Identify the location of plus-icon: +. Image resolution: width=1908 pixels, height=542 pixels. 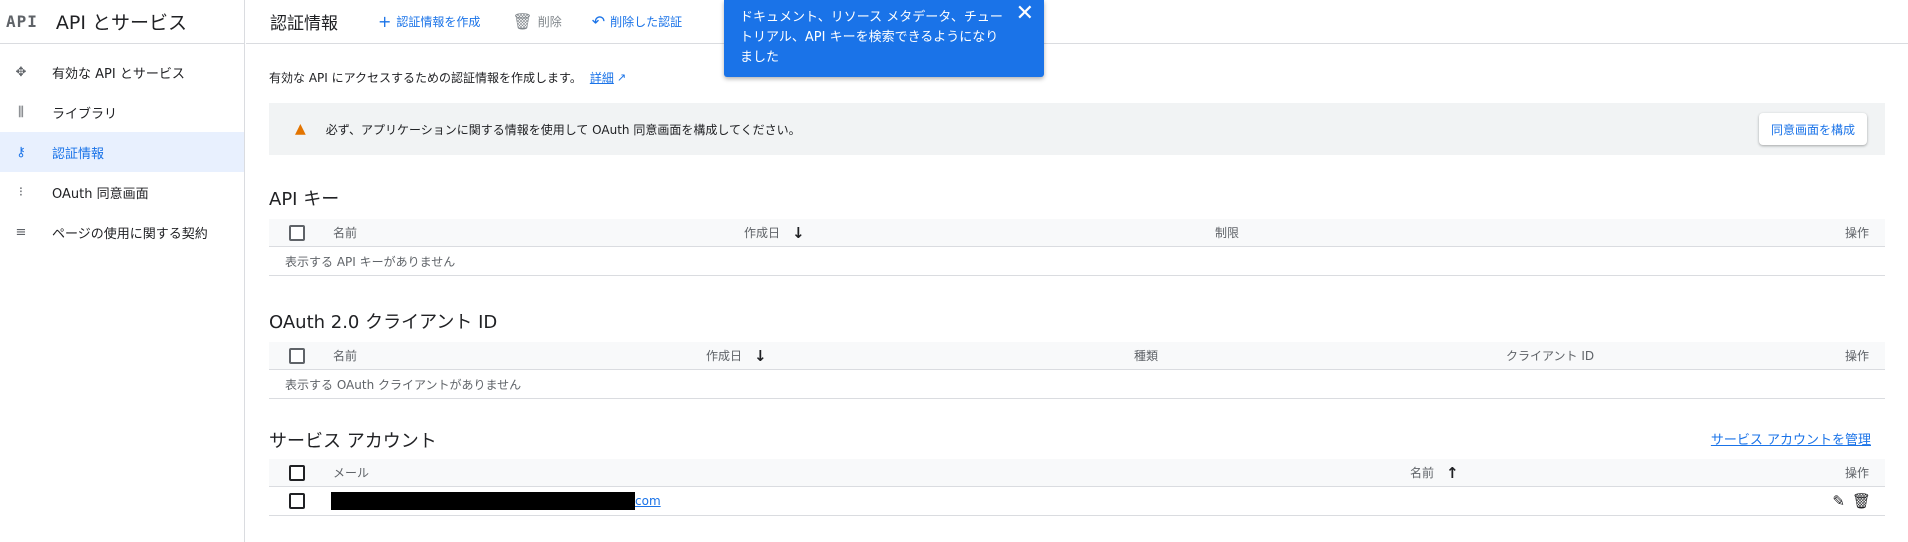
(385, 21).